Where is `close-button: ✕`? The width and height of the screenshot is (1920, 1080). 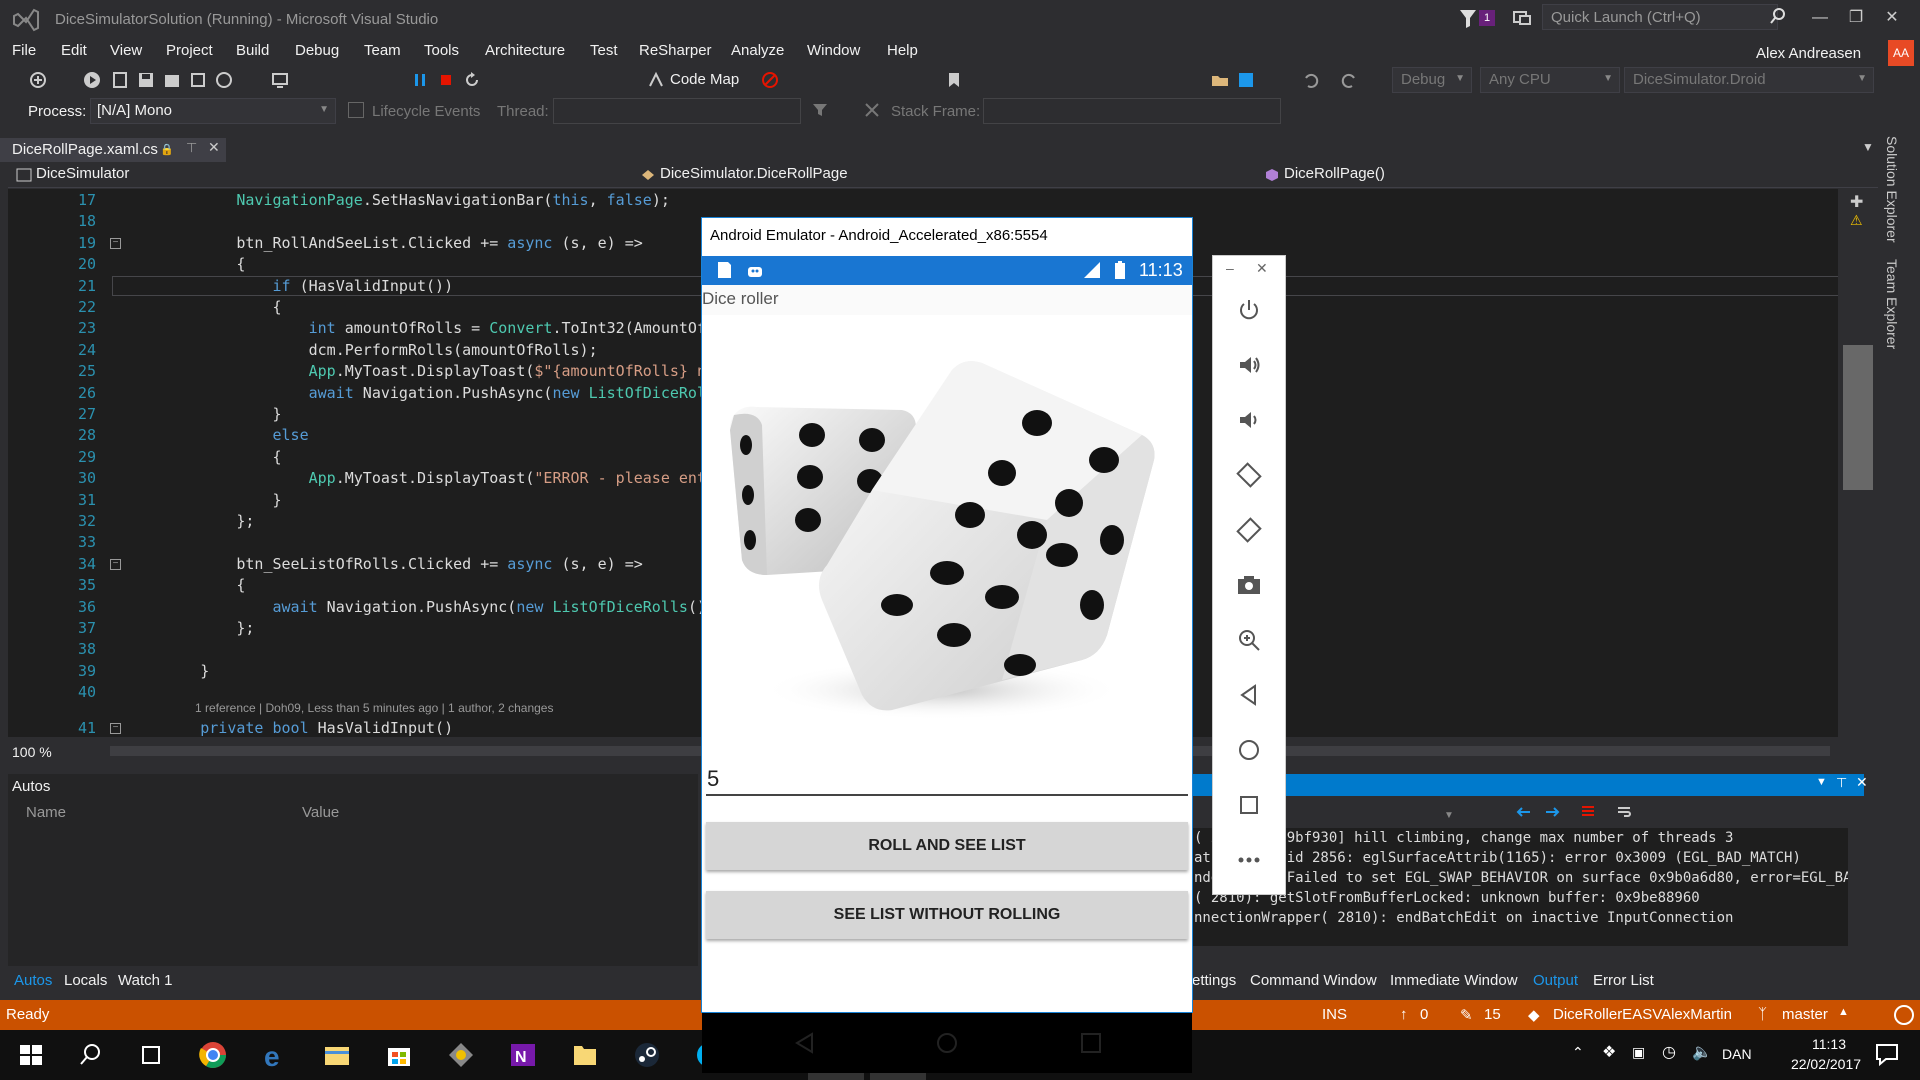 close-button: ✕ is located at coordinates (1892, 18).